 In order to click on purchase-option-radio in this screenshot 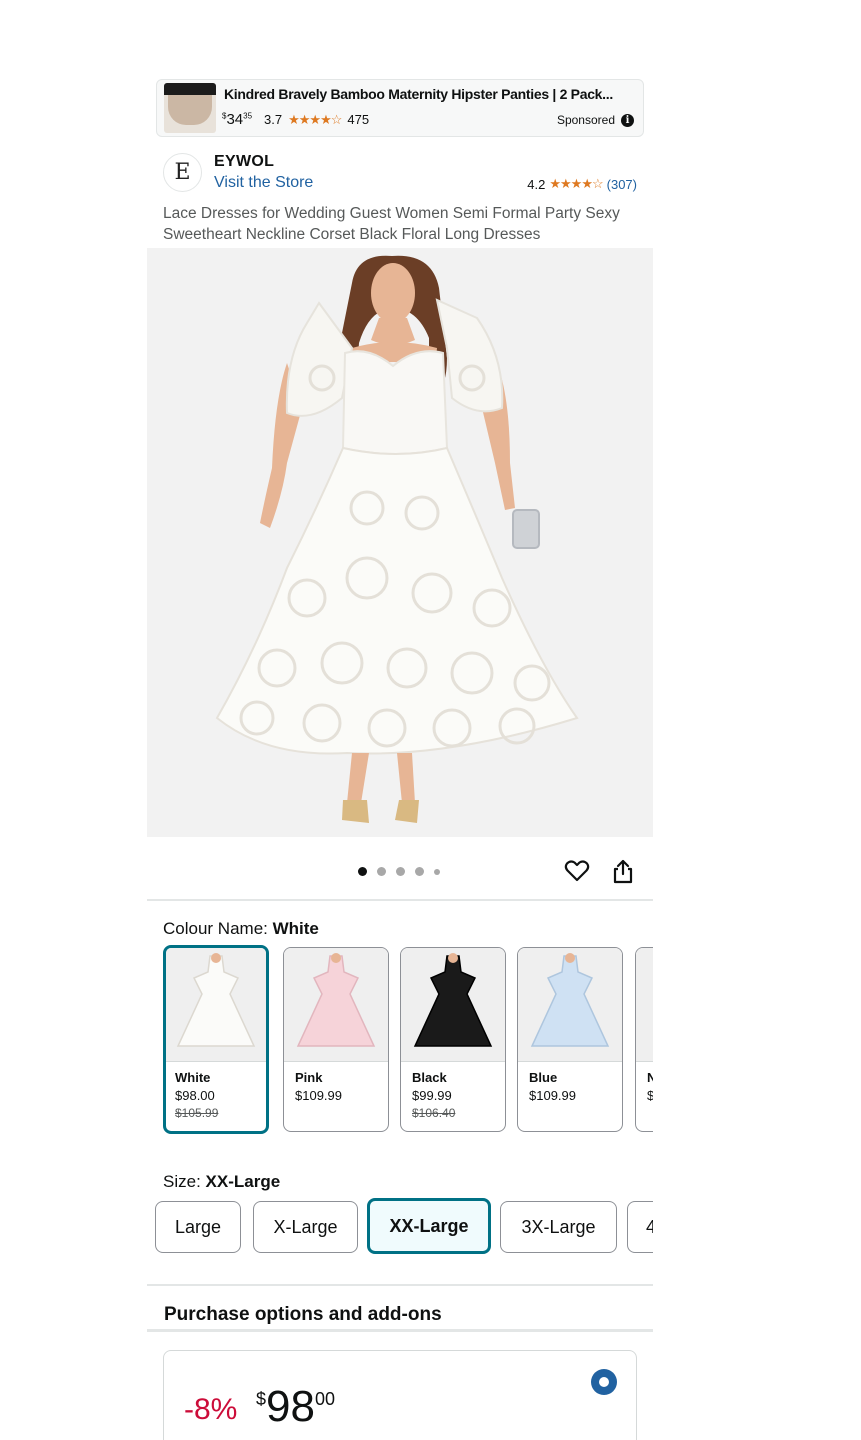, I will do `click(604, 1382)`.